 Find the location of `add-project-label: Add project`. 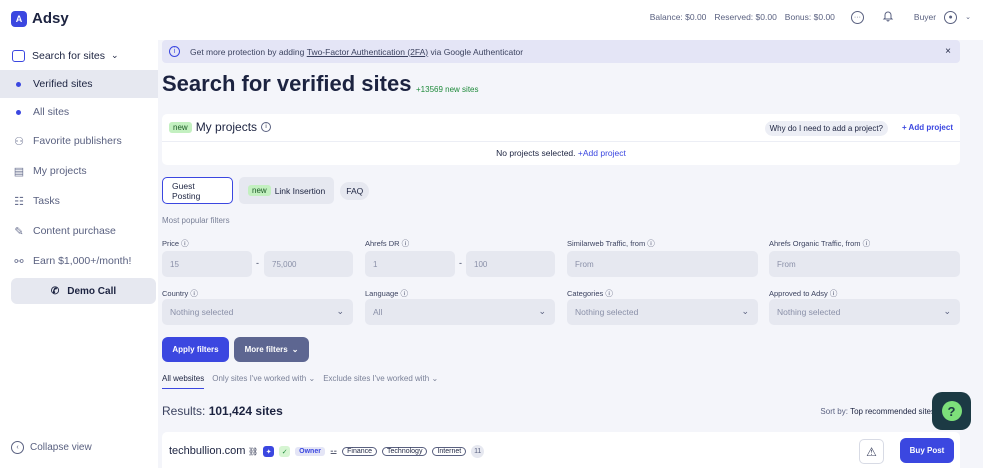

add-project-label: Add project is located at coordinates (930, 127).